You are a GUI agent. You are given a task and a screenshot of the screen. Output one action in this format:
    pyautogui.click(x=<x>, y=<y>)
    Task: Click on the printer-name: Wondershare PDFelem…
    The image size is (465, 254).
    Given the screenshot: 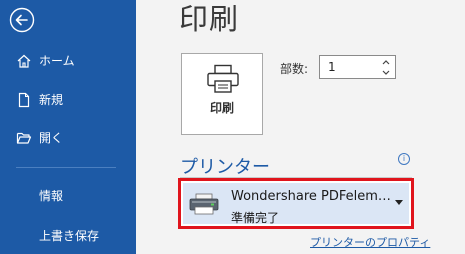 What is the action you would take?
    pyautogui.click(x=311, y=196)
    